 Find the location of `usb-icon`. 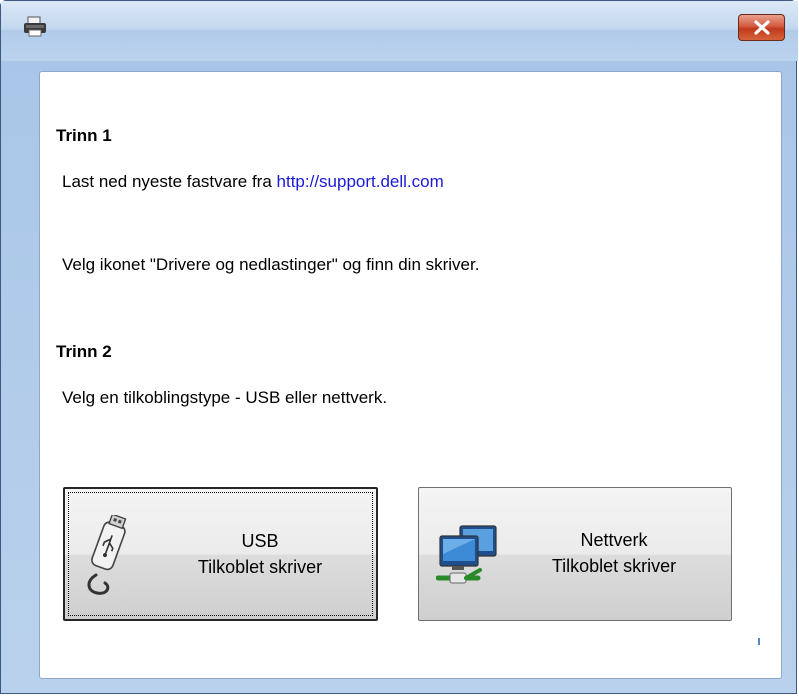

usb-icon is located at coordinates (107, 558).